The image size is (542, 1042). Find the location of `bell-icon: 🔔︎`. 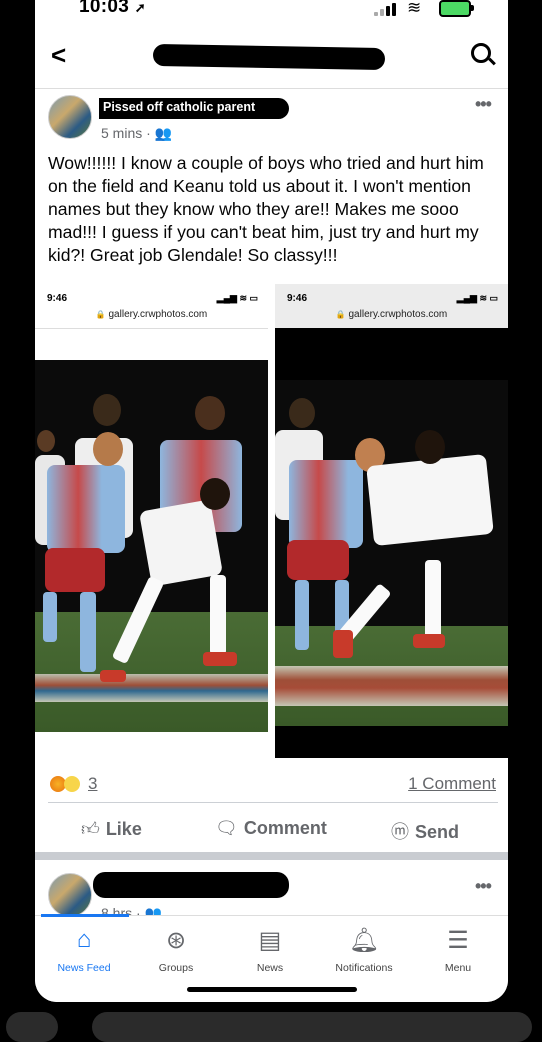

bell-icon: 🔔︎ is located at coordinates (364, 940).